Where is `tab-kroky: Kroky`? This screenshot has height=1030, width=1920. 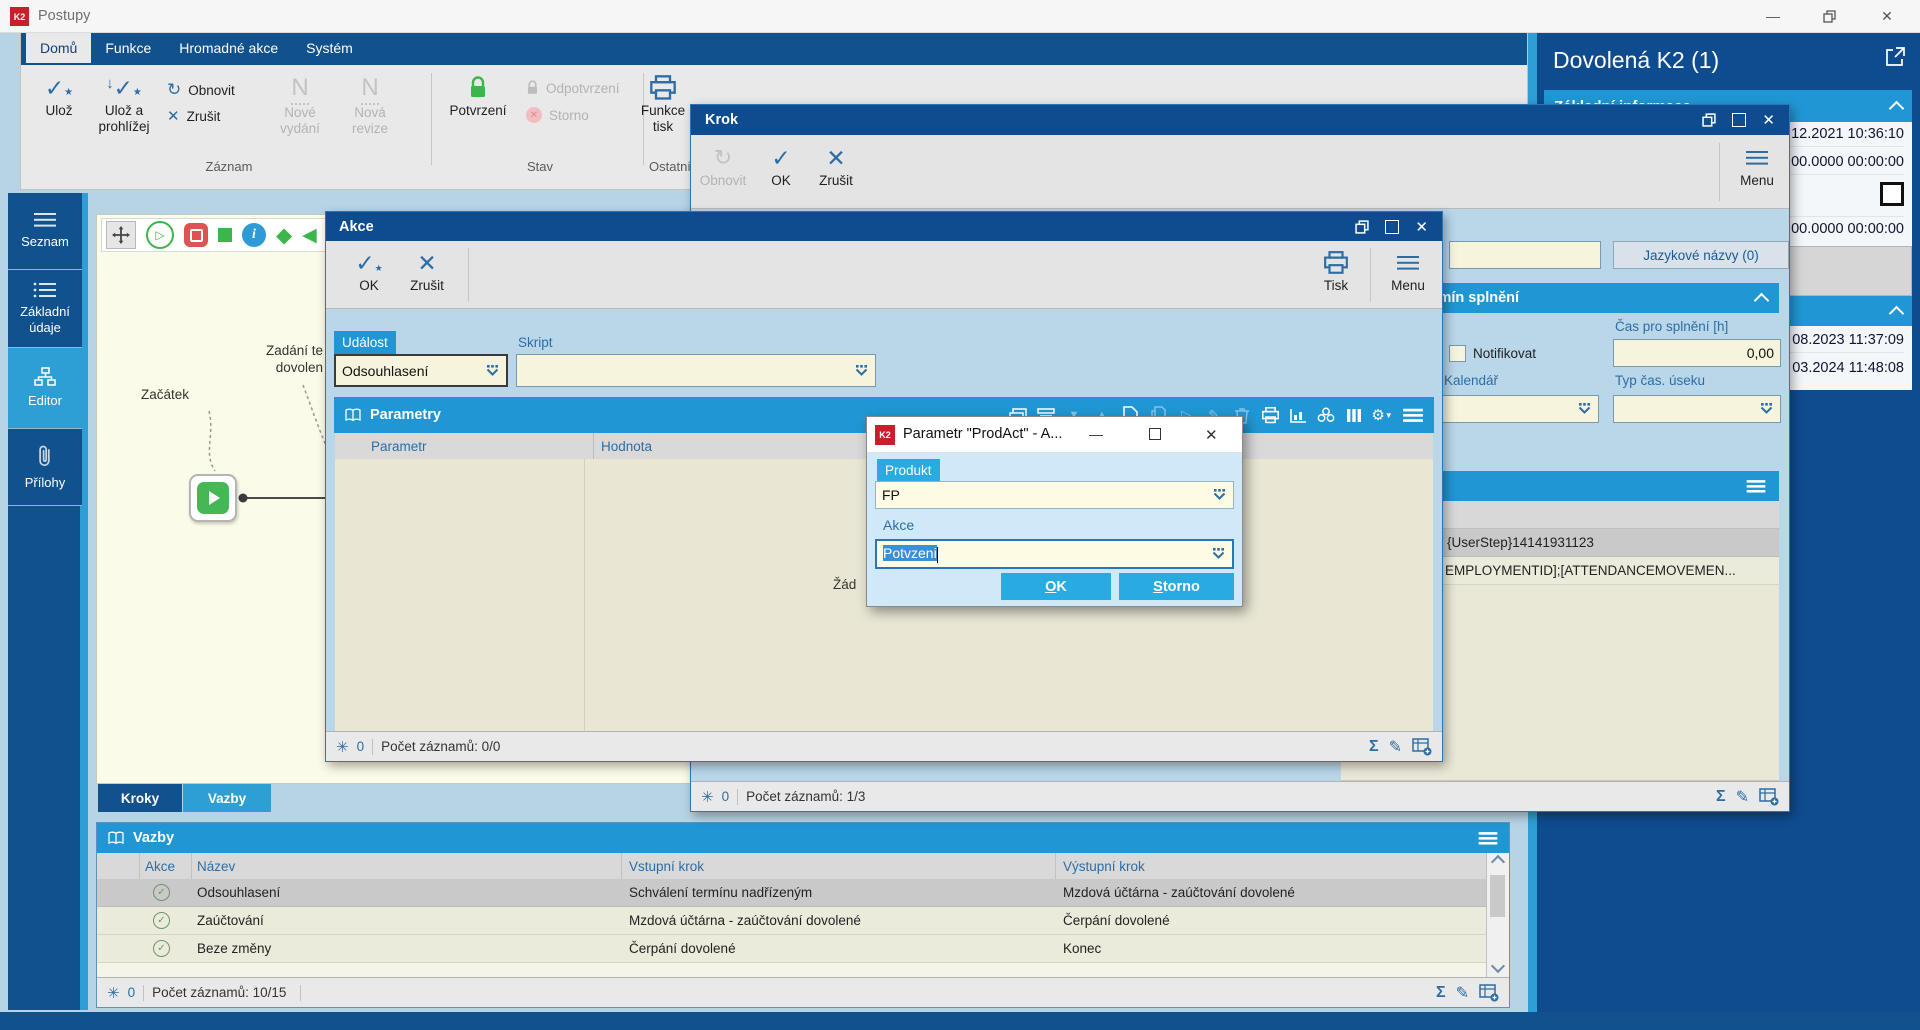
tab-kroky: Kroky is located at coordinates (140, 798).